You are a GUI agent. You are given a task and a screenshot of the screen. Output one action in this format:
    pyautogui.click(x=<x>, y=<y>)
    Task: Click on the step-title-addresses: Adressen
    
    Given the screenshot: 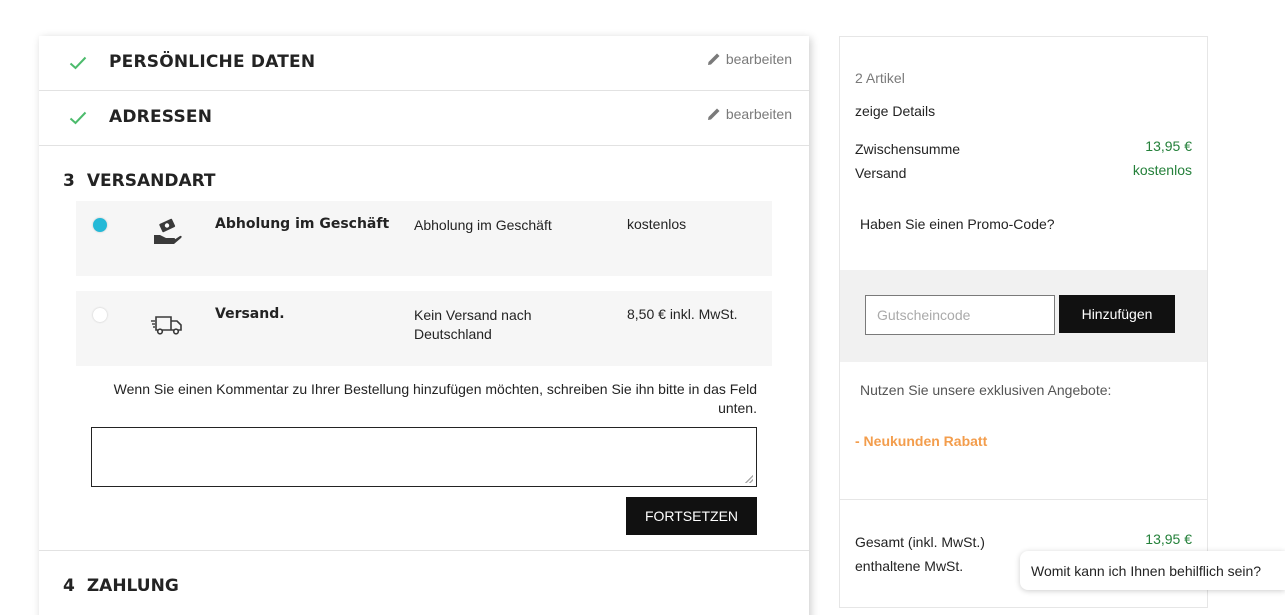 What is the action you would take?
    pyautogui.click(x=161, y=117)
    